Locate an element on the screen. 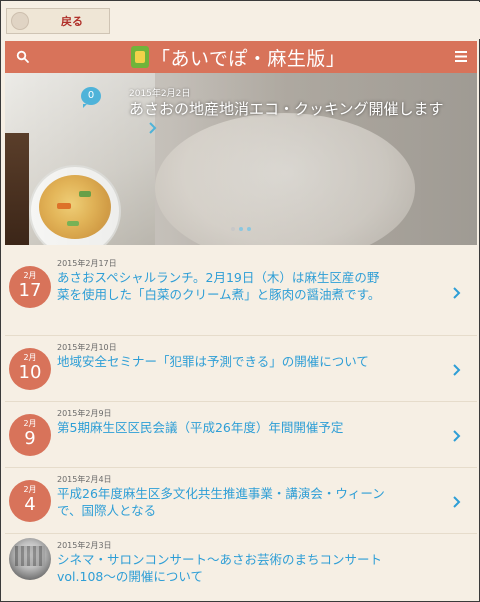 Image resolution: width=480 pixels, height=602 pixels. date-badge: 2月 17 is located at coordinates (30, 287).